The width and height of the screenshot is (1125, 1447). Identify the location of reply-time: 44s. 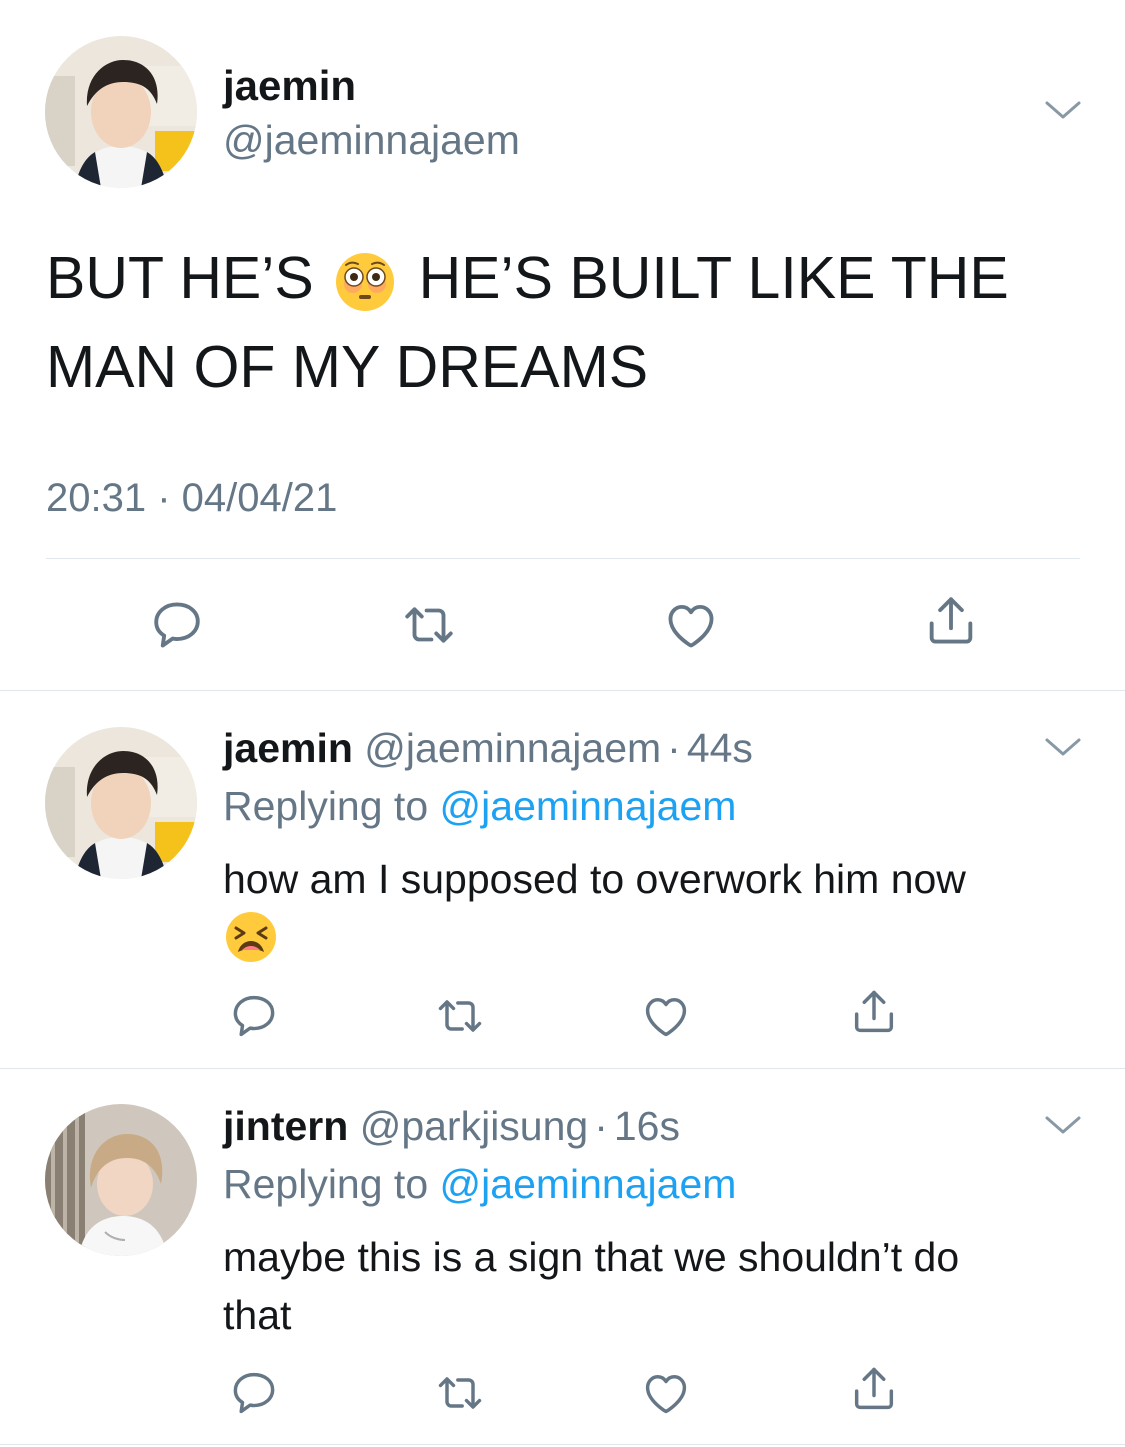
(720, 748).